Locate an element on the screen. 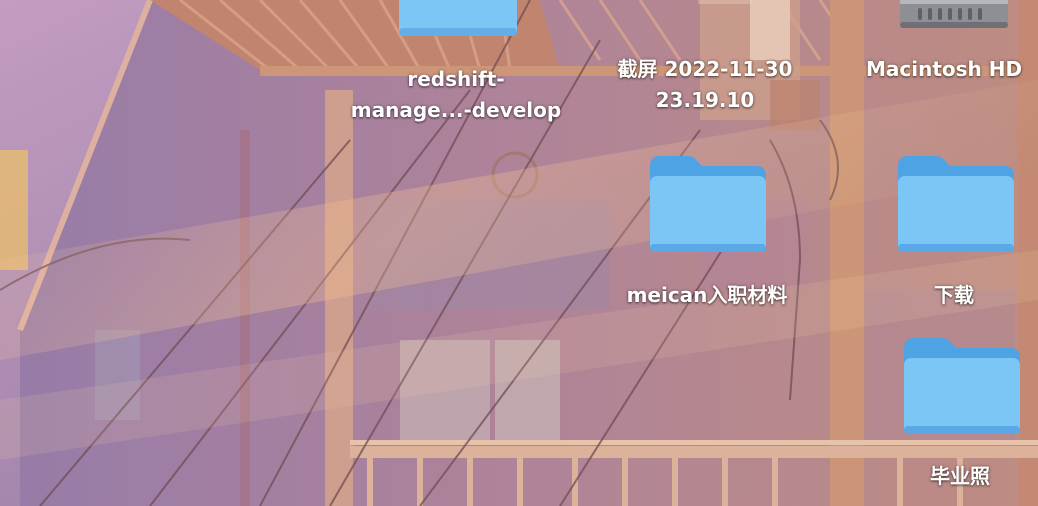  image-file-icon is located at coordinates (725, 2).